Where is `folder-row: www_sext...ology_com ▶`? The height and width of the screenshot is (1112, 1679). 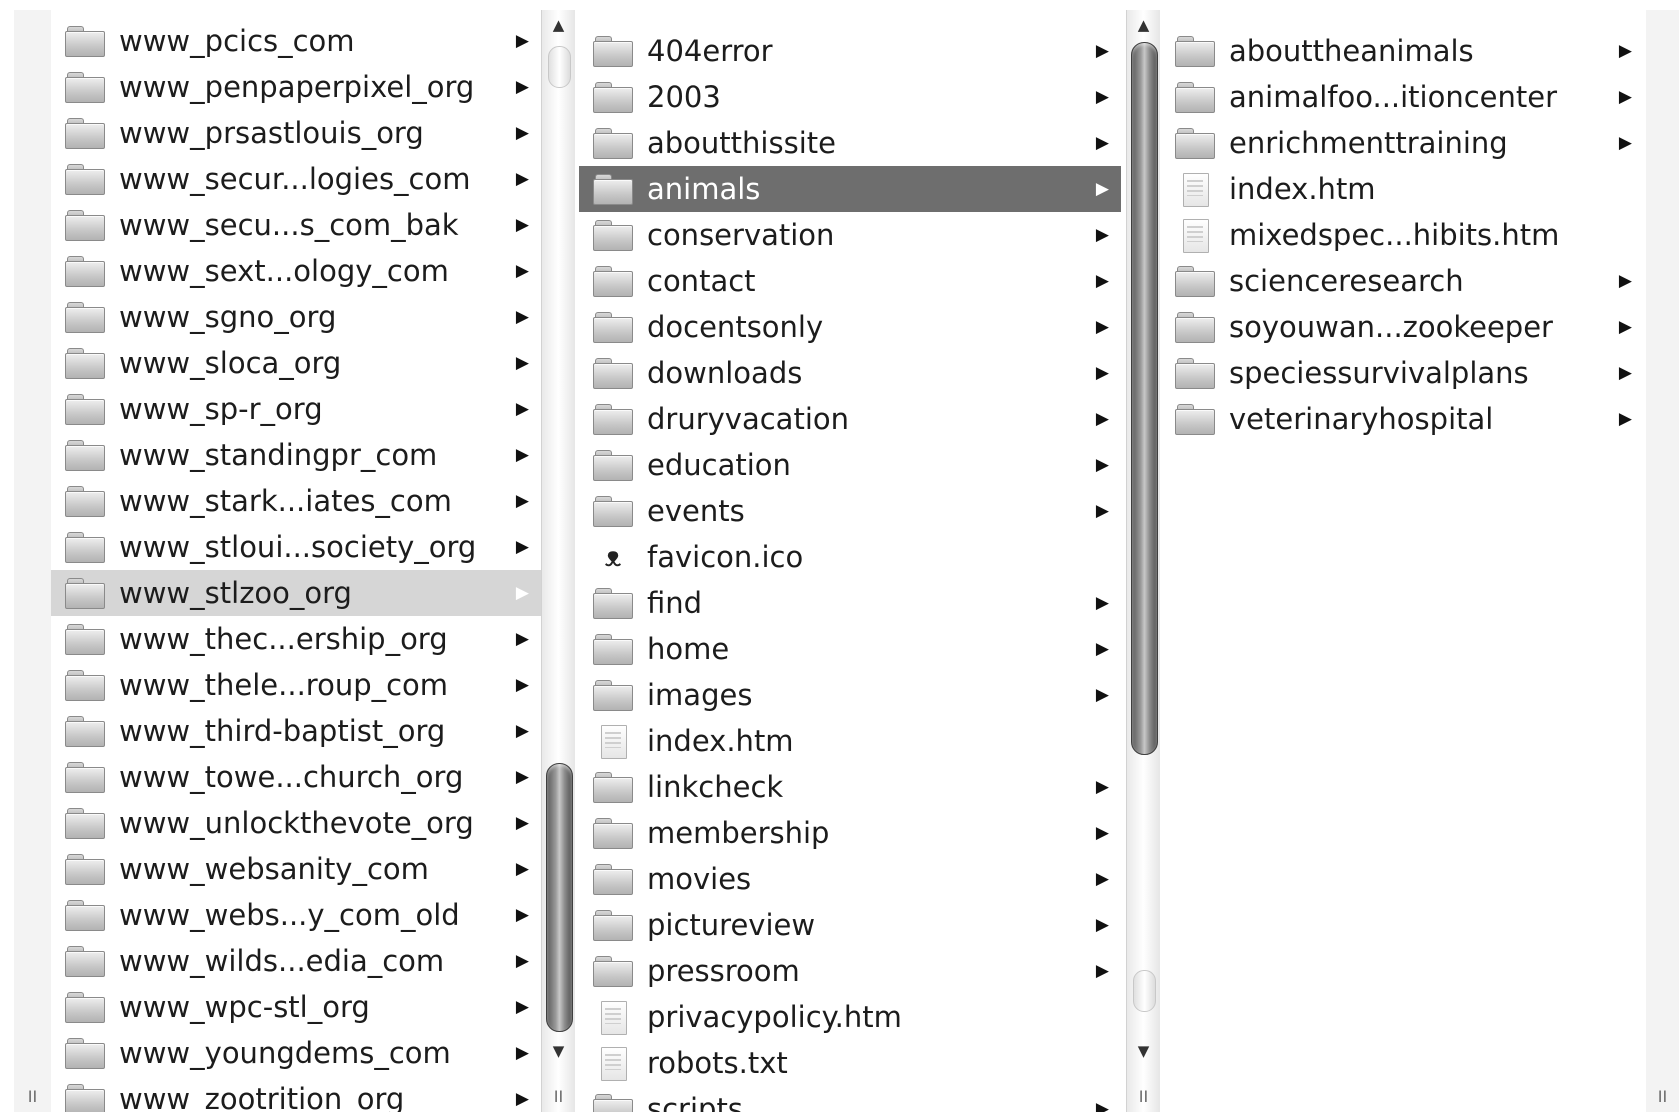
folder-row: www_sext...ology_com ▶ is located at coordinates (296, 271).